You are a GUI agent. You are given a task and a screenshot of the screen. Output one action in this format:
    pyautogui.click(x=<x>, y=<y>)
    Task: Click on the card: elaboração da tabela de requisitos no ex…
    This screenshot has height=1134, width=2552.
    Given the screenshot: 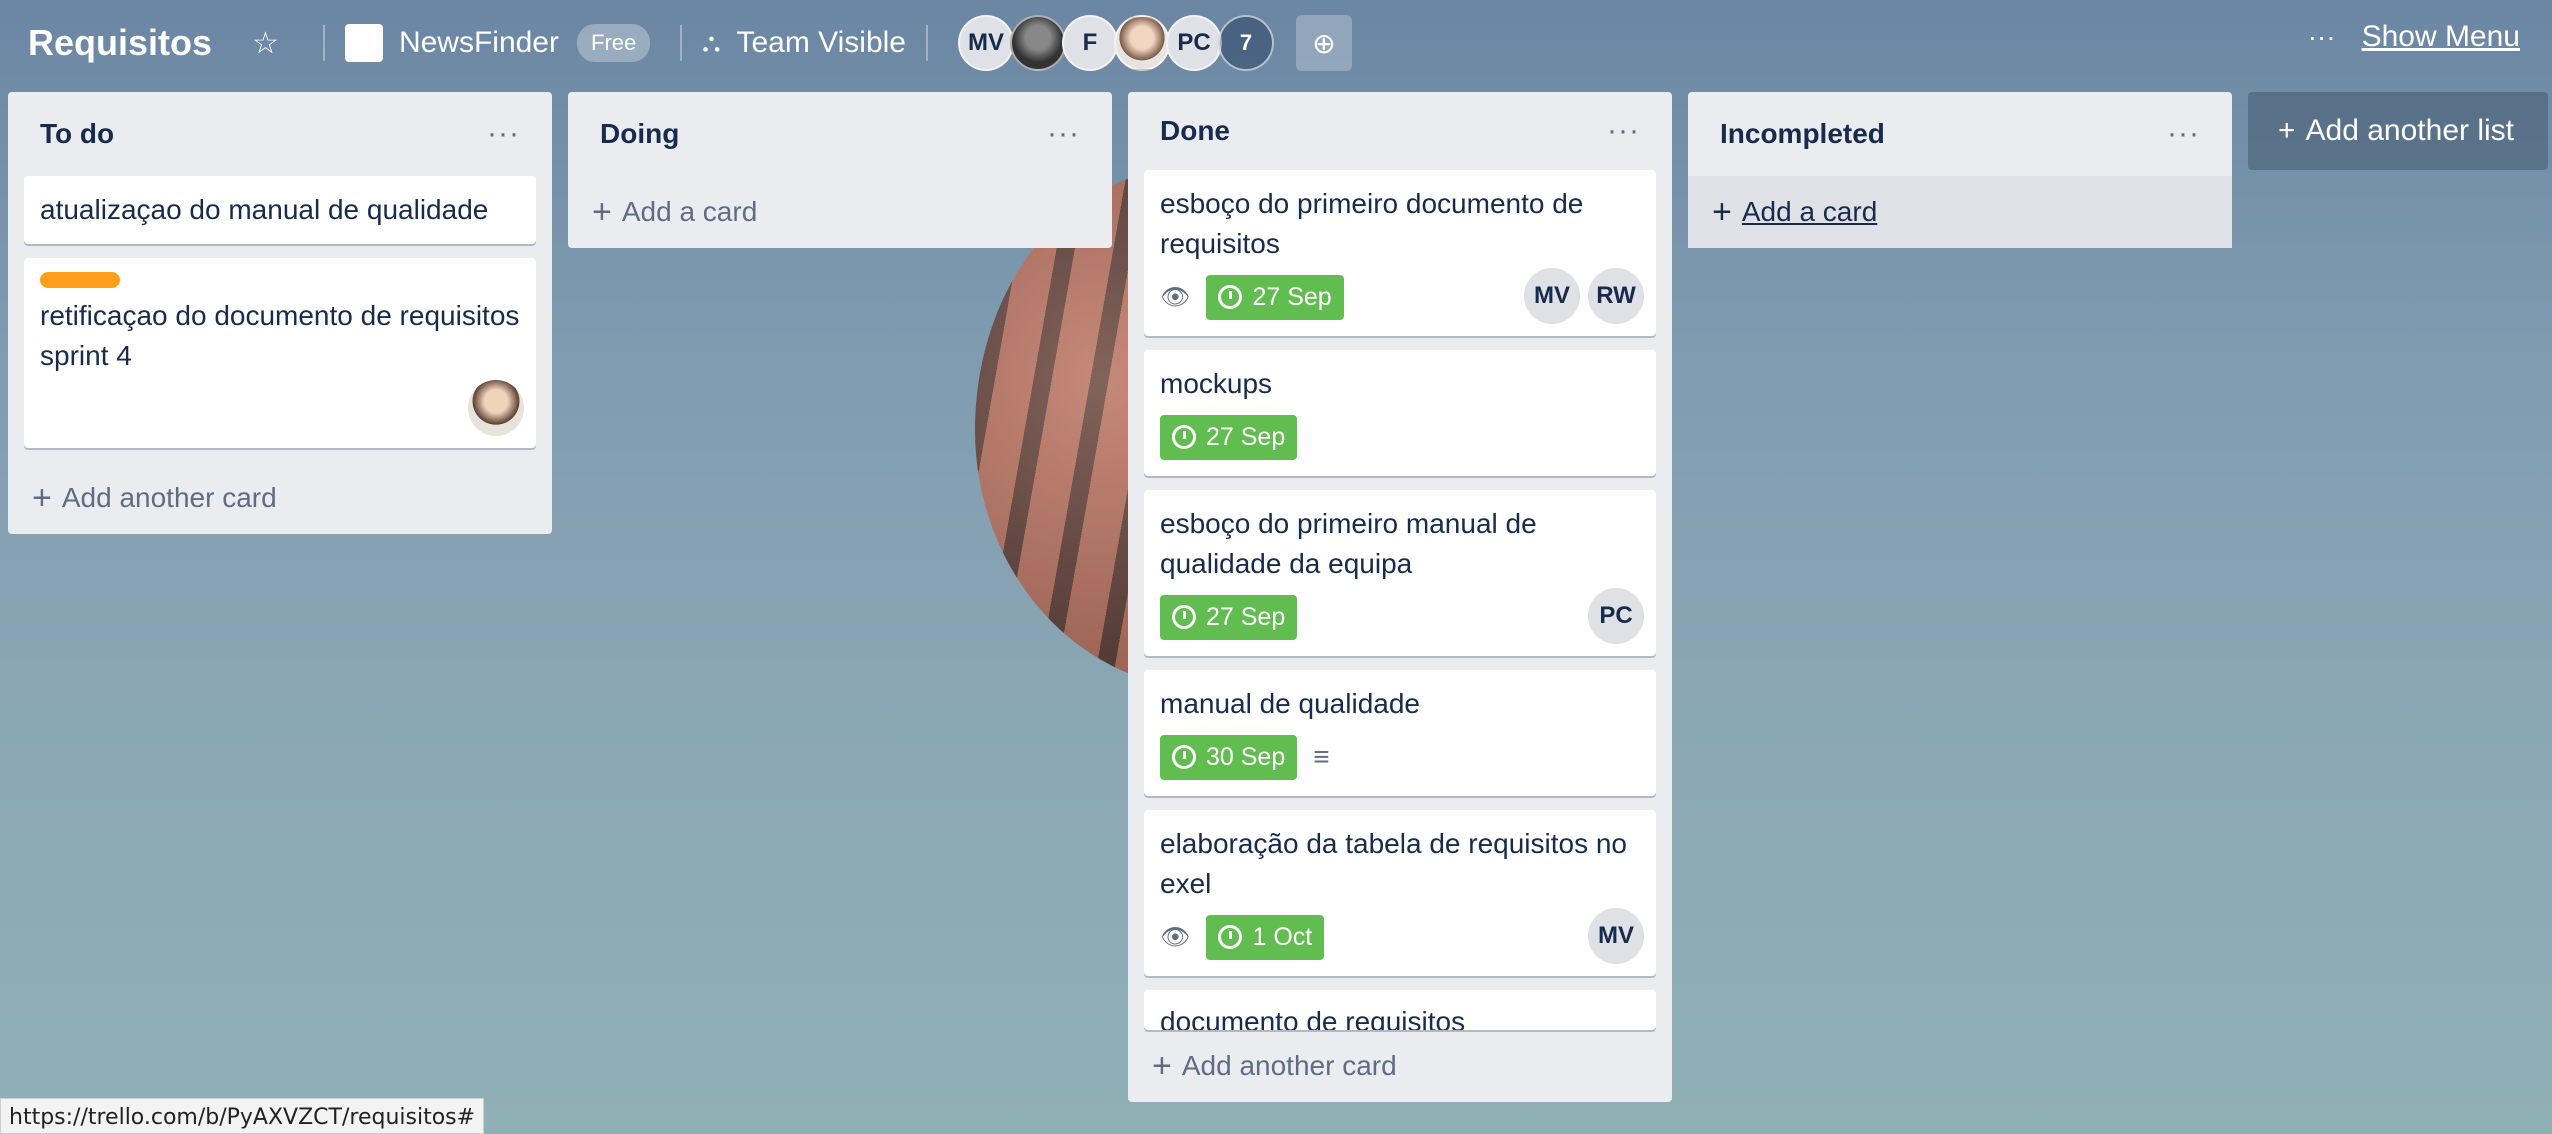 What is the action you would take?
    pyautogui.click(x=1400, y=893)
    